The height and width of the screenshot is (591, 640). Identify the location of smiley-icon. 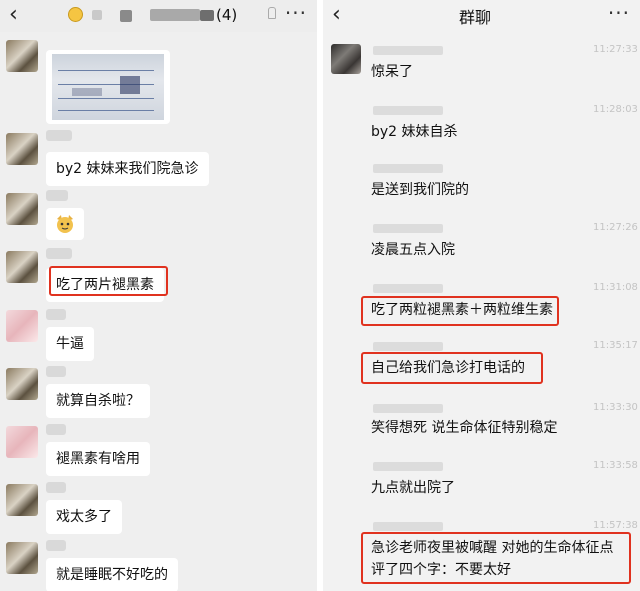
(75, 14).